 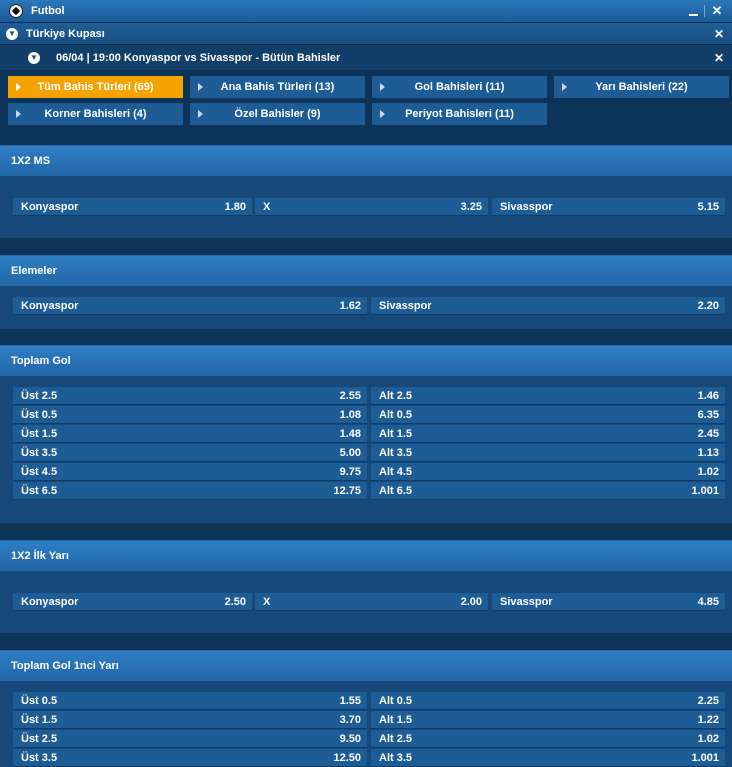 What do you see at coordinates (190, 491) in the screenshot?
I see `odd-cell-over: Üst 6.5 12.75` at bounding box center [190, 491].